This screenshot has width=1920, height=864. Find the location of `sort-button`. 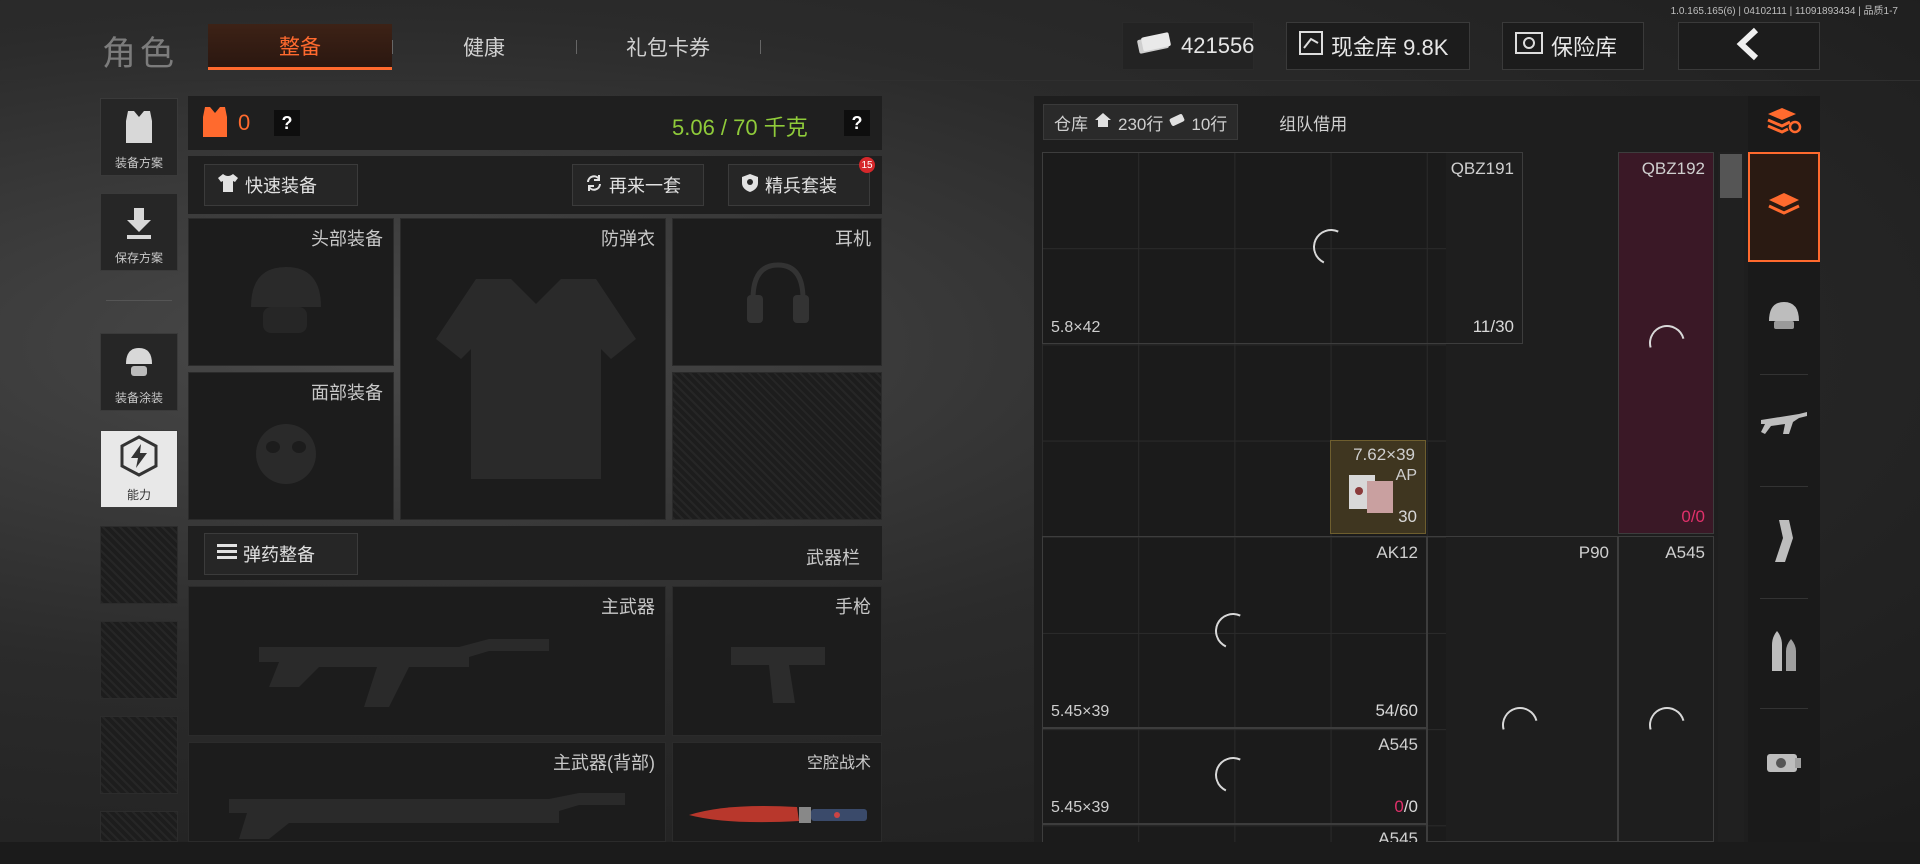

sort-button is located at coordinates (1784, 123).